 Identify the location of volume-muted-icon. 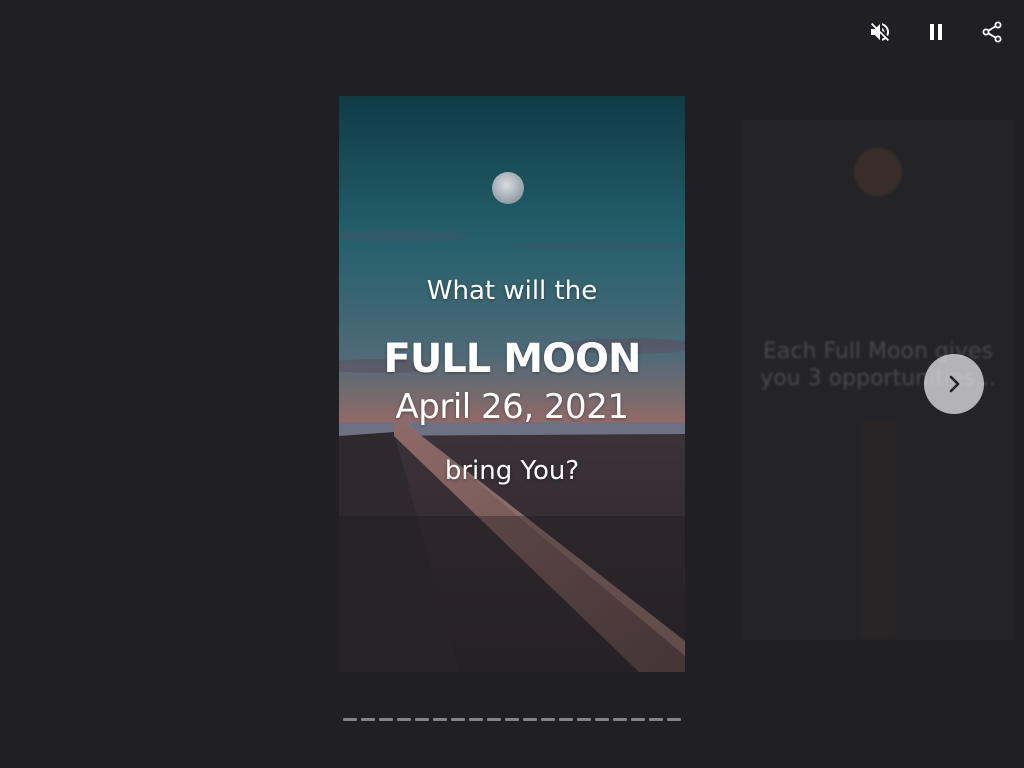
(880, 32).